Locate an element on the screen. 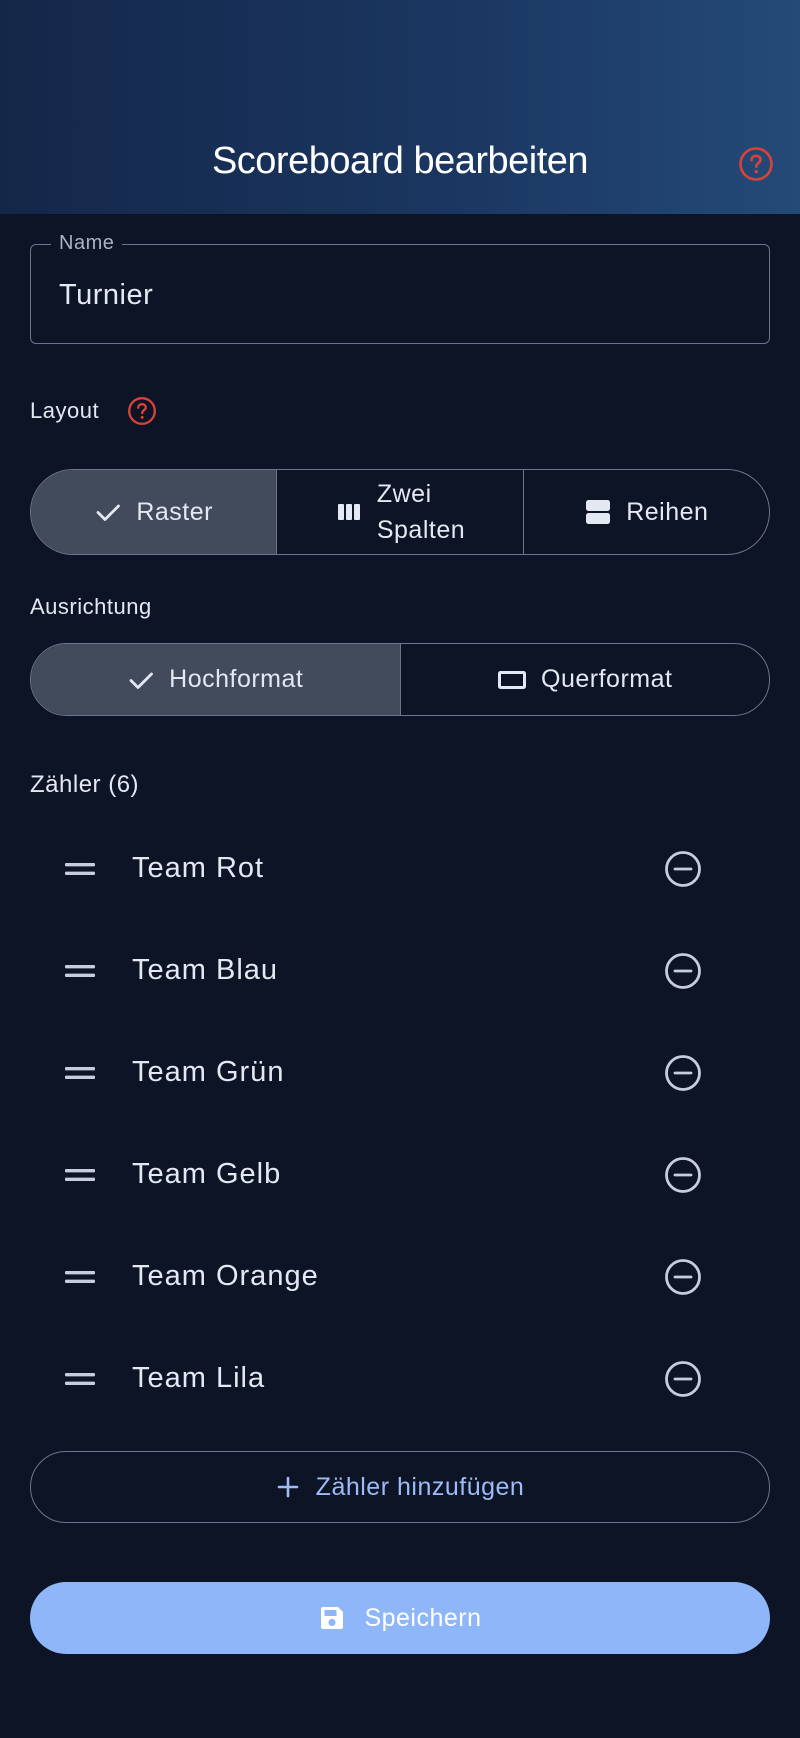 The height and width of the screenshot is (1738, 800). counter-label: Team Grün is located at coordinates (208, 1072).